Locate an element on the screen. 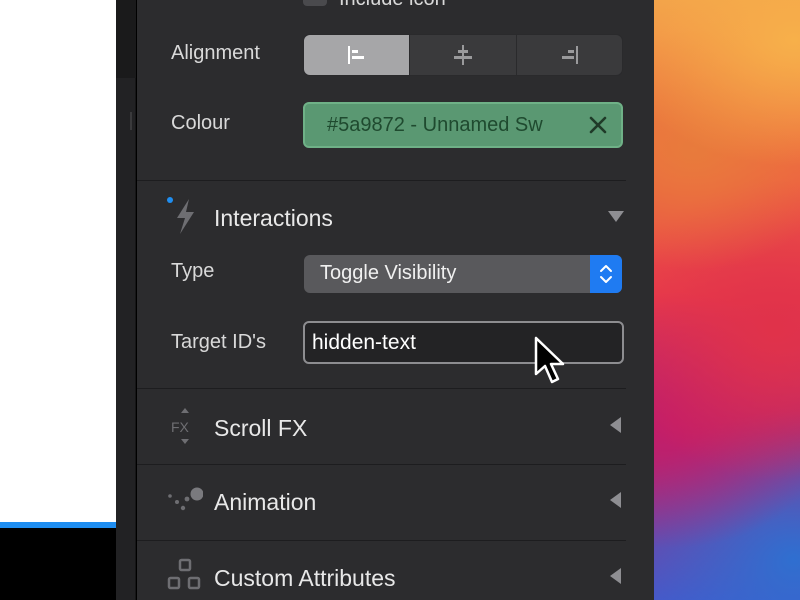 The height and width of the screenshot is (600, 800). interaction-type-value: Toggle Visibility is located at coordinates (388, 273).